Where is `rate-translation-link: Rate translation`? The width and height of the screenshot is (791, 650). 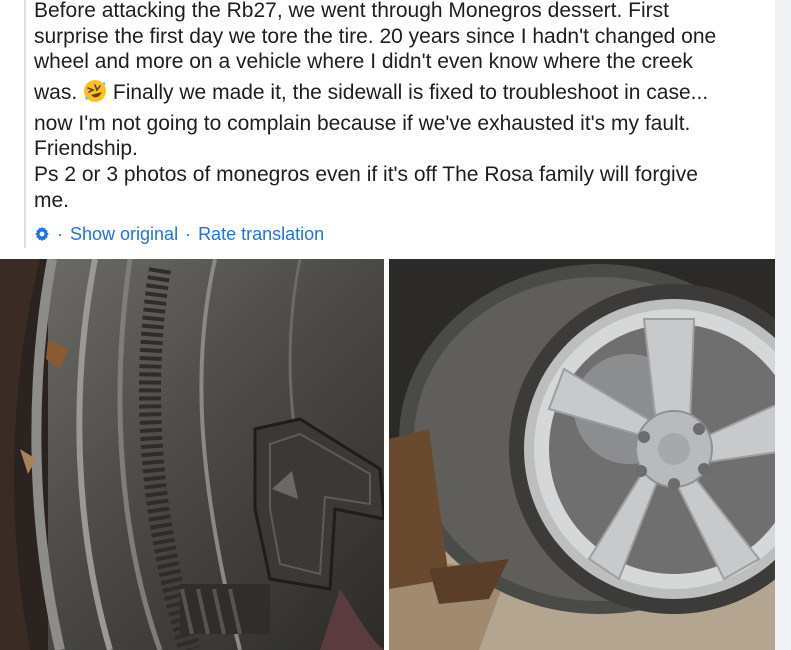
rate-translation-link: Rate translation is located at coordinates (261, 234).